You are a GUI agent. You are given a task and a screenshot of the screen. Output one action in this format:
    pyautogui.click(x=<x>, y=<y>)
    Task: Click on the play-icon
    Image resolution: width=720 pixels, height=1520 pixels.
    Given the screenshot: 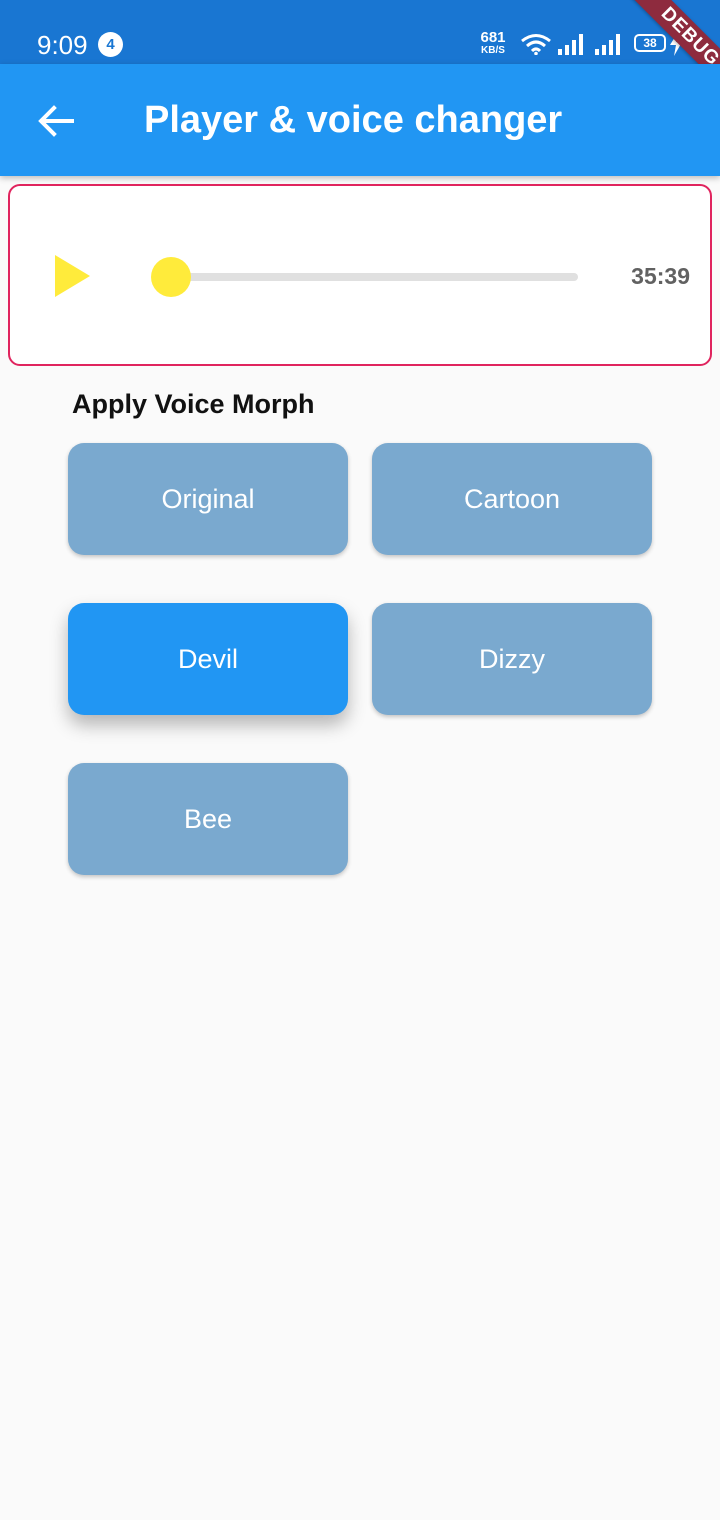 What is the action you would take?
    pyautogui.click(x=72, y=276)
    